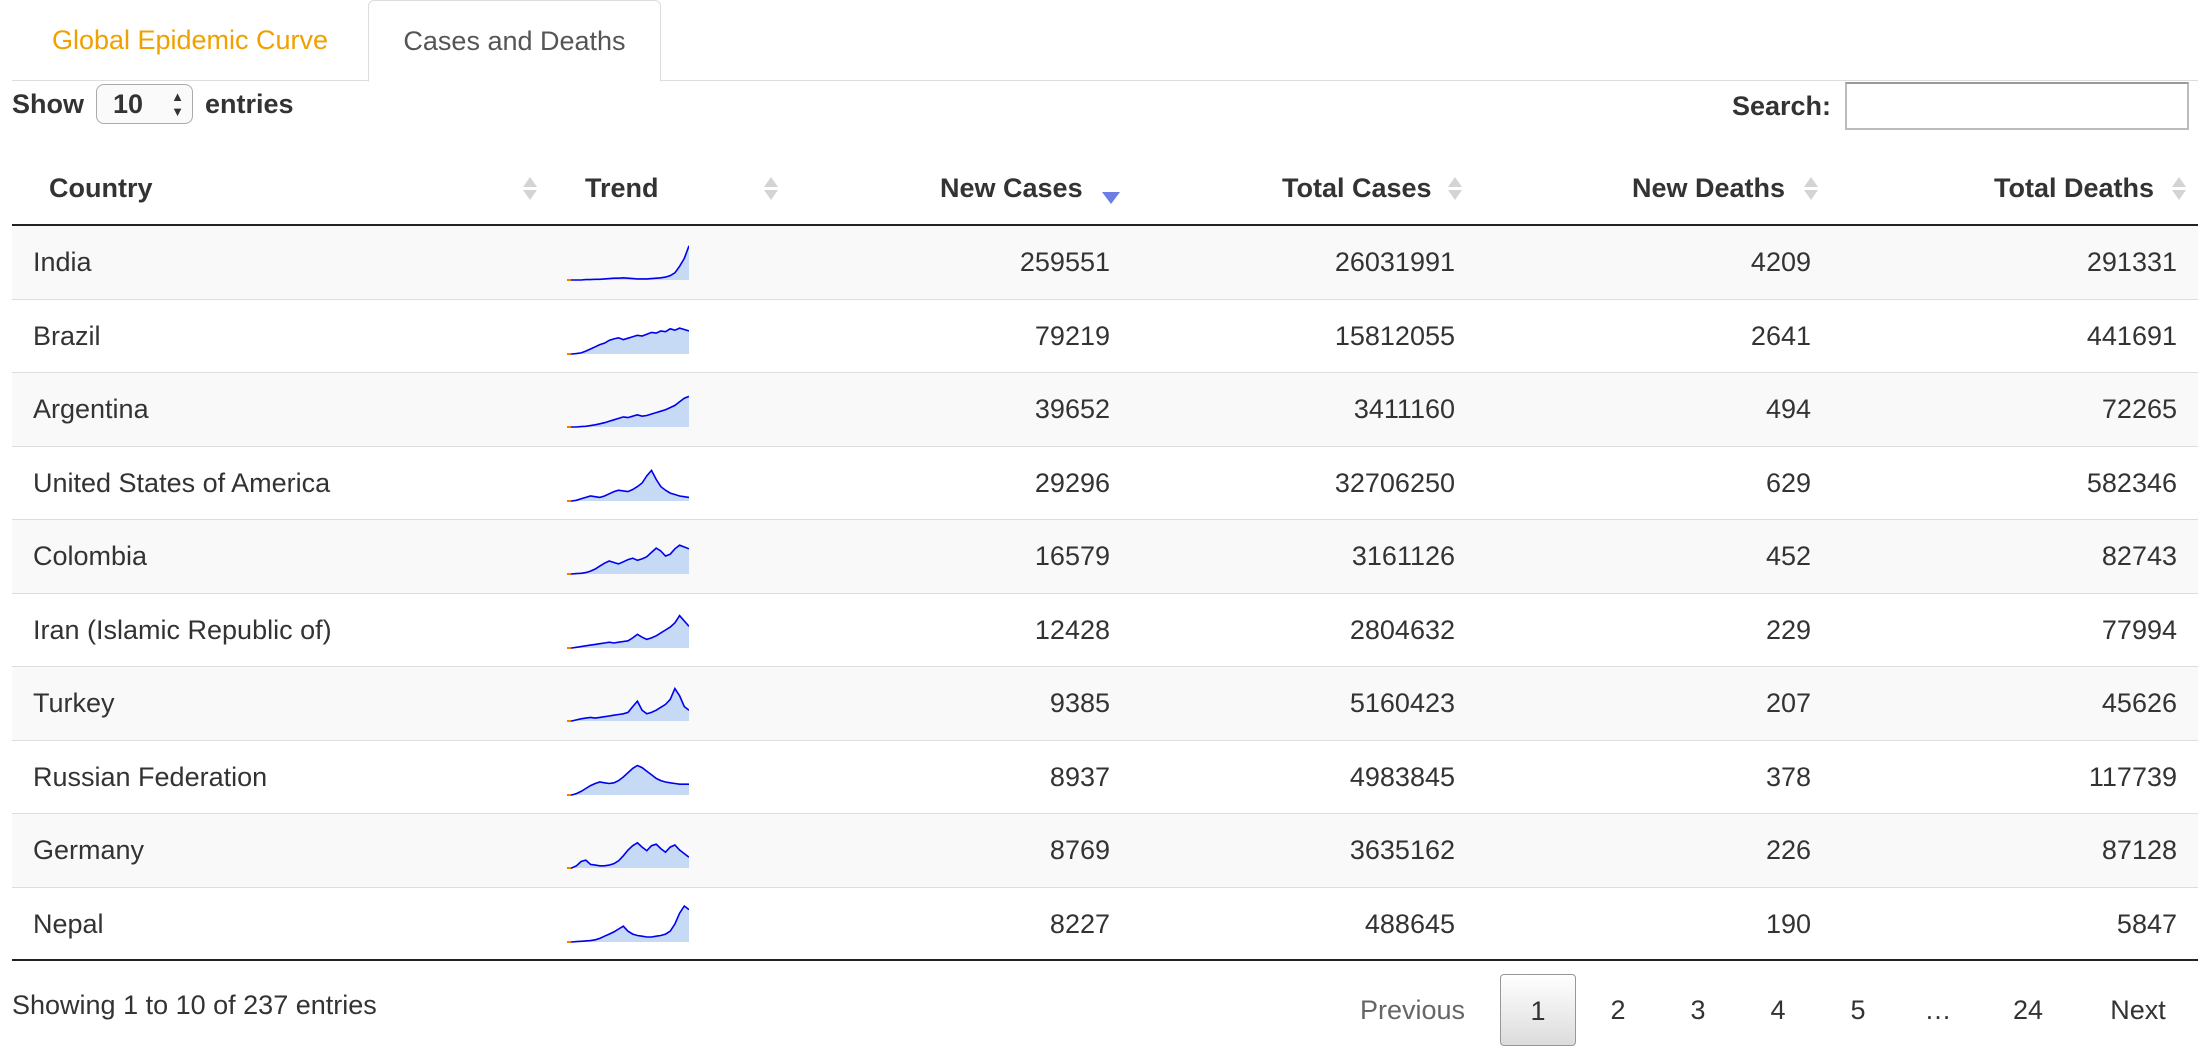  I want to click on table-row: Germany 8769 3635162 226 87128, so click(1105, 851).